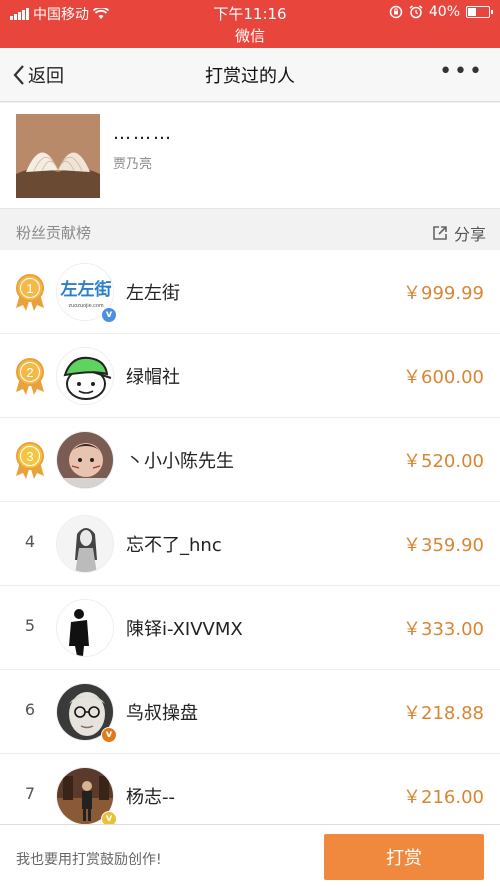 This screenshot has width=500, height=888. Describe the element at coordinates (443, 461) in the screenshot. I see `donation-amount: ￥520.00` at that location.